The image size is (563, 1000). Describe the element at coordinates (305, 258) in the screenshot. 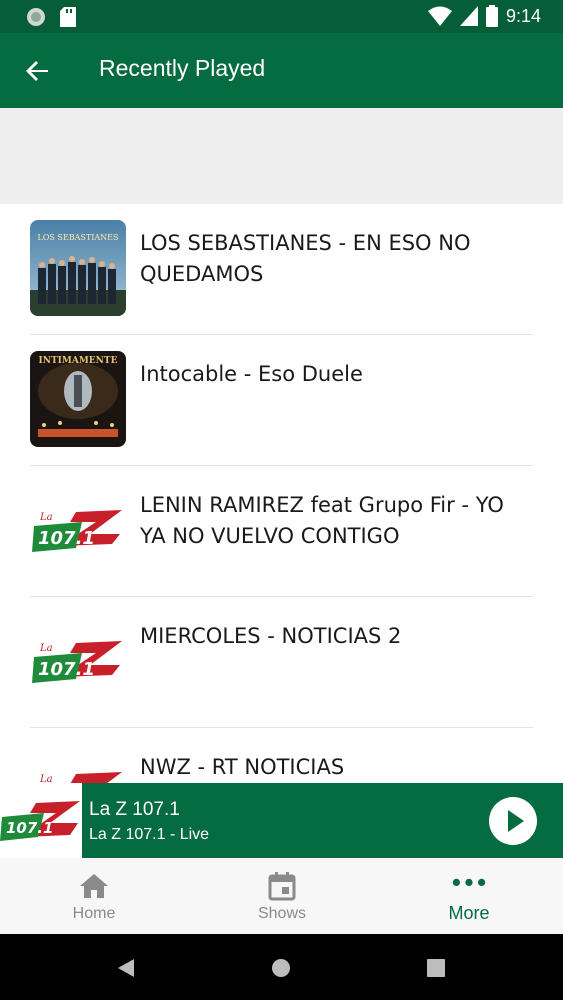

I see `item-title: LOS SEBASTIANES - EN ESO NO QUEDAMOS` at that location.